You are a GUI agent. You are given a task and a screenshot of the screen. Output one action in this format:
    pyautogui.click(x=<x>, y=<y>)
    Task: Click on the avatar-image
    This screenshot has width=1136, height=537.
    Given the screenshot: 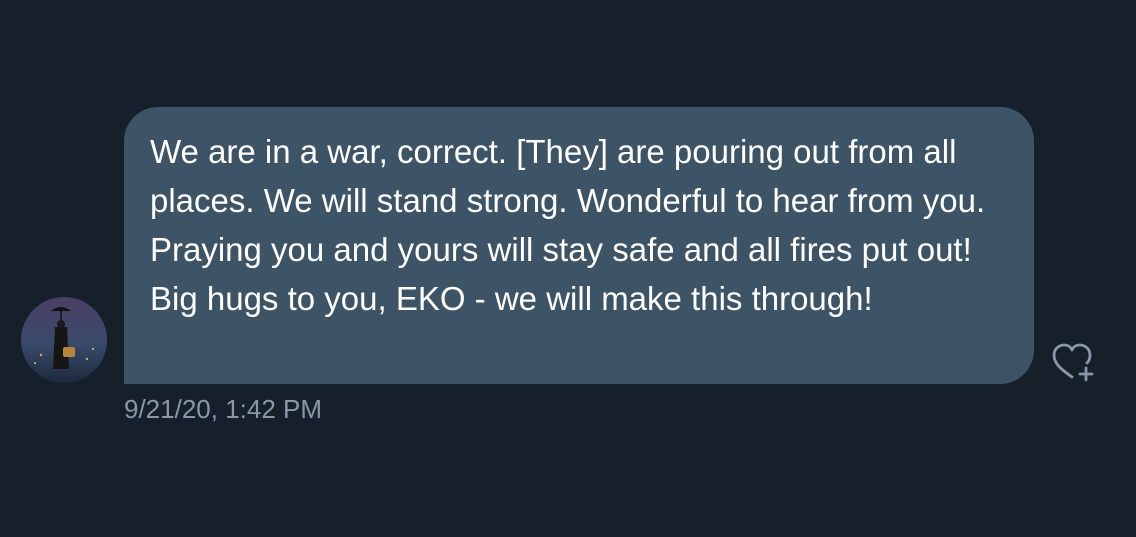 What is the action you would take?
    pyautogui.click(x=64, y=340)
    